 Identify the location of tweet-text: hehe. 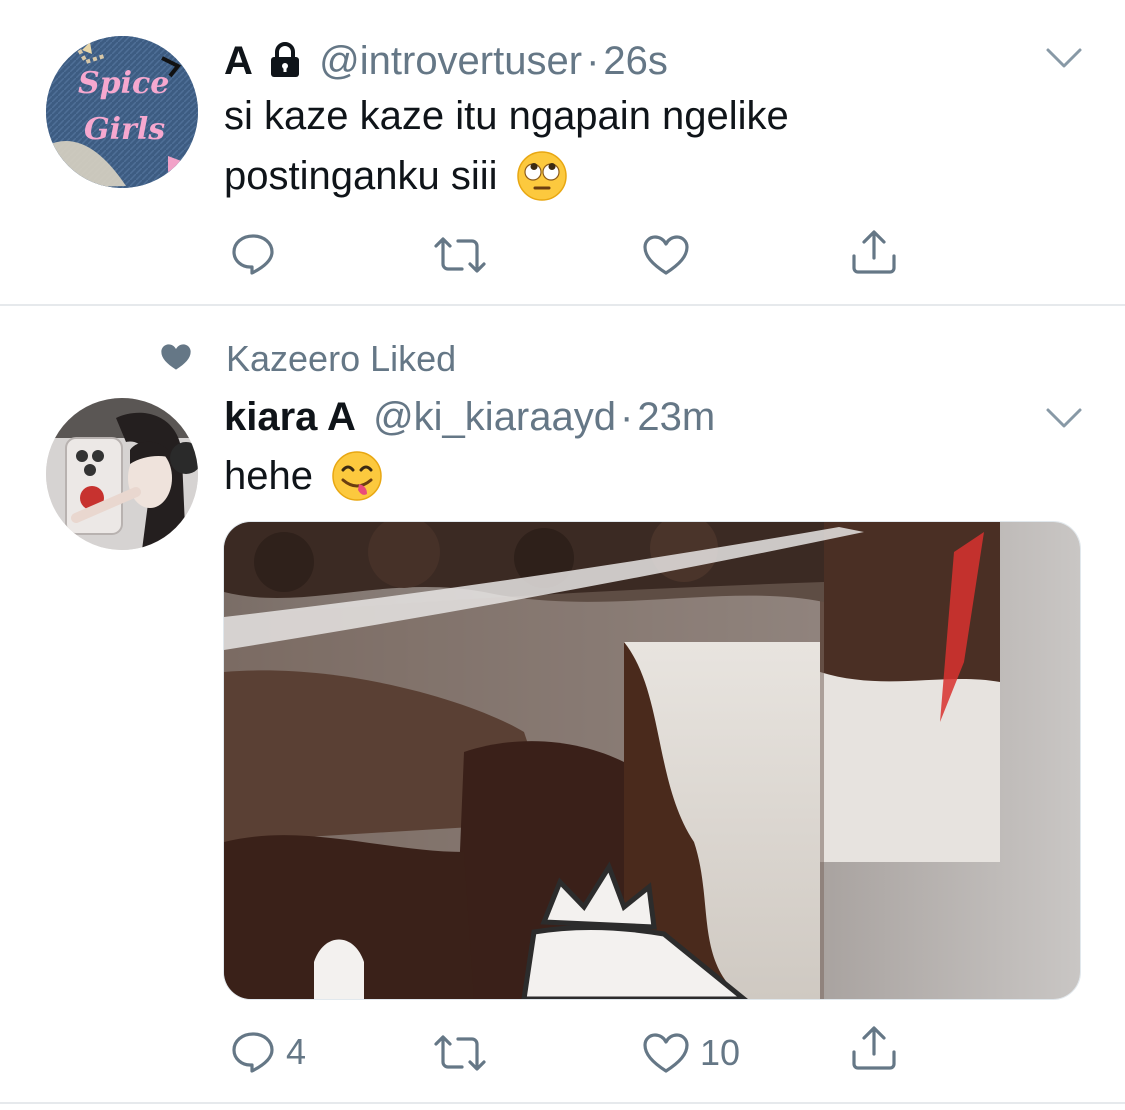
(303, 476).